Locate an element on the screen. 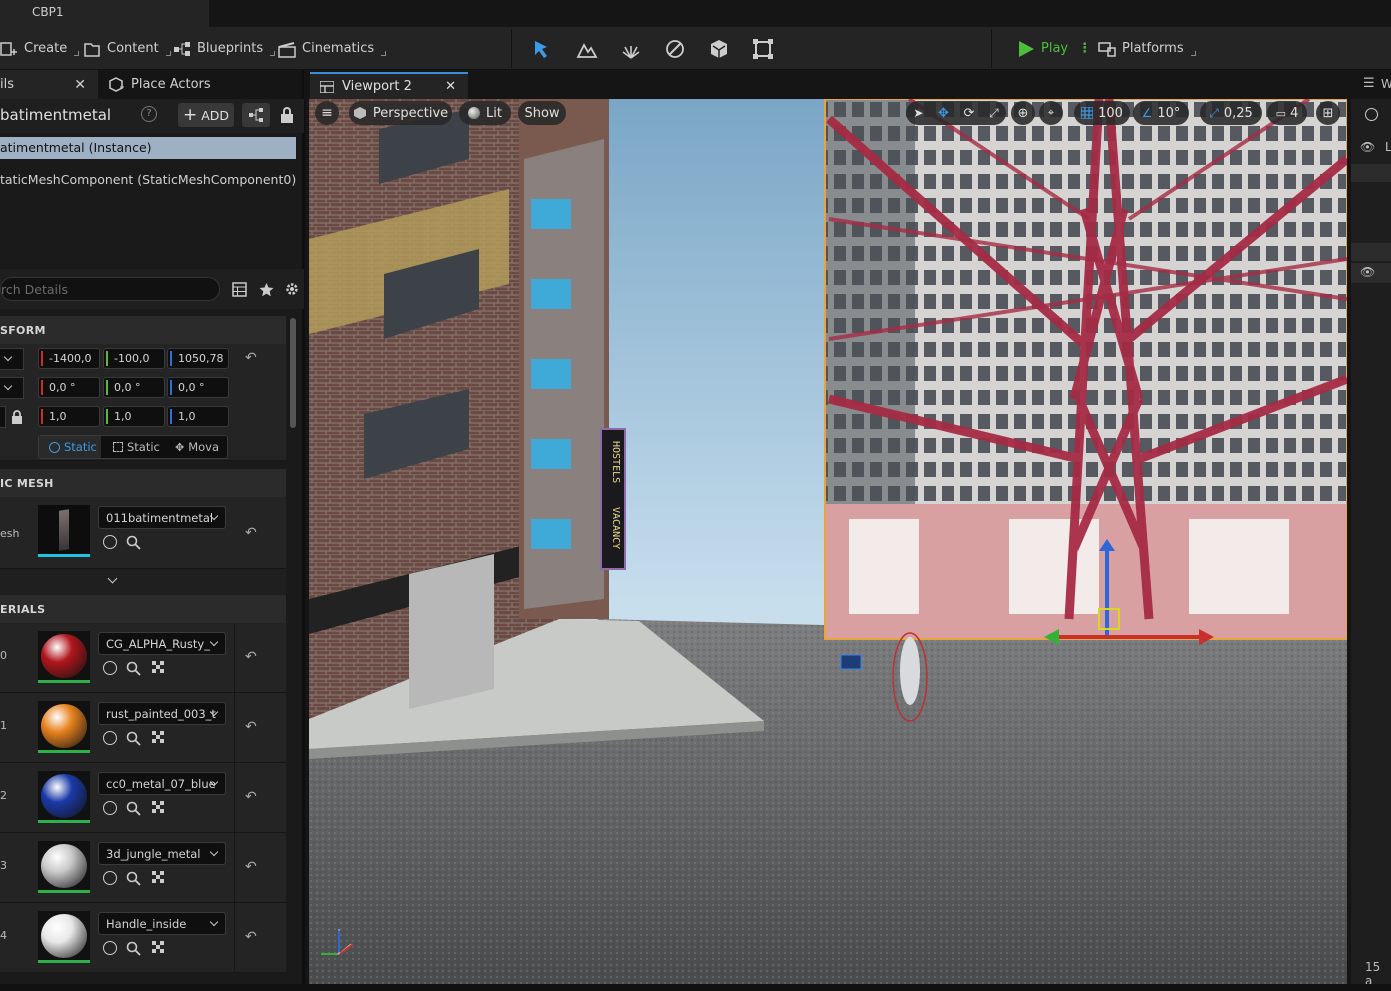 The height and width of the screenshot is (991, 1391). selection-mode-icon is located at coordinates (542, 49).